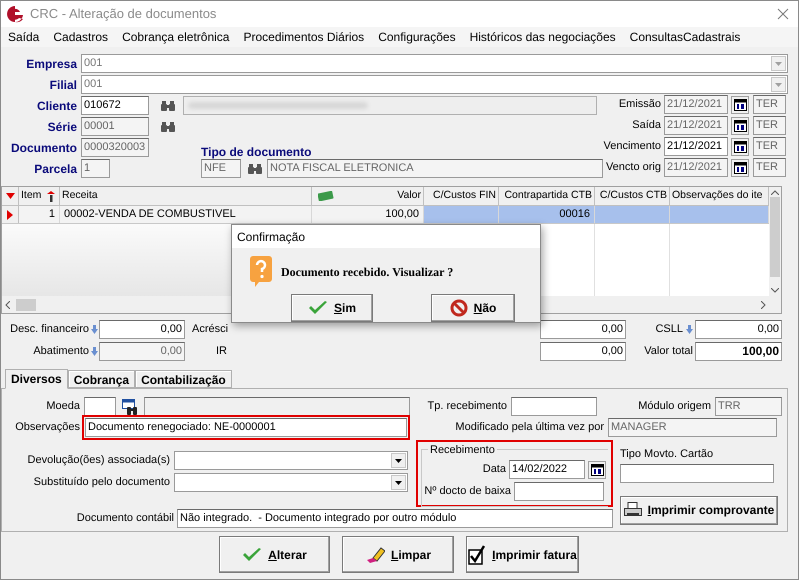 The height and width of the screenshot is (580, 799). I want to click on field-label: CSLL, so click(669, 329).